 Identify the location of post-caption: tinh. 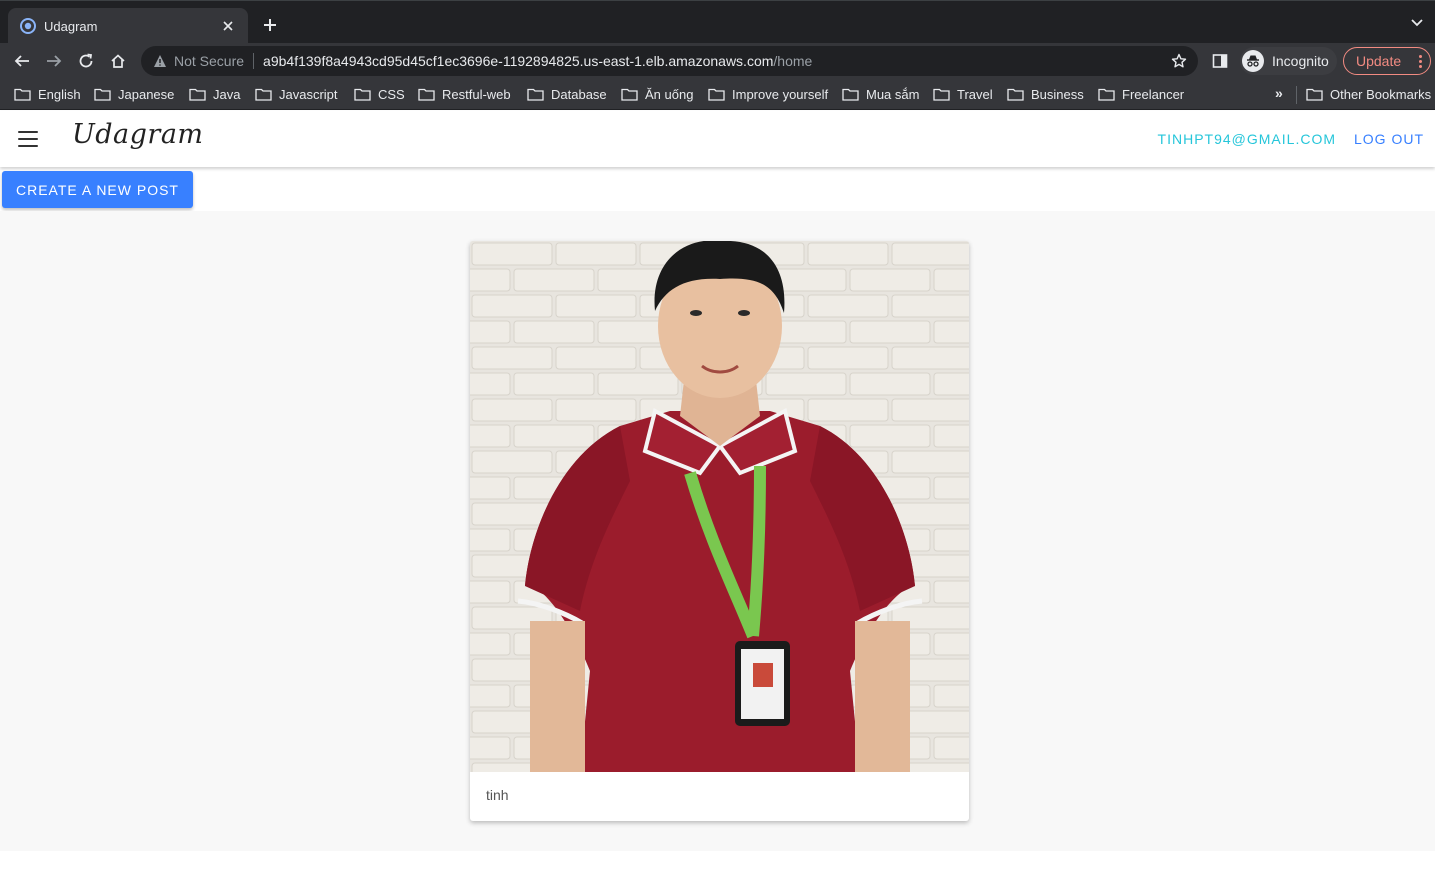
(497, 795).